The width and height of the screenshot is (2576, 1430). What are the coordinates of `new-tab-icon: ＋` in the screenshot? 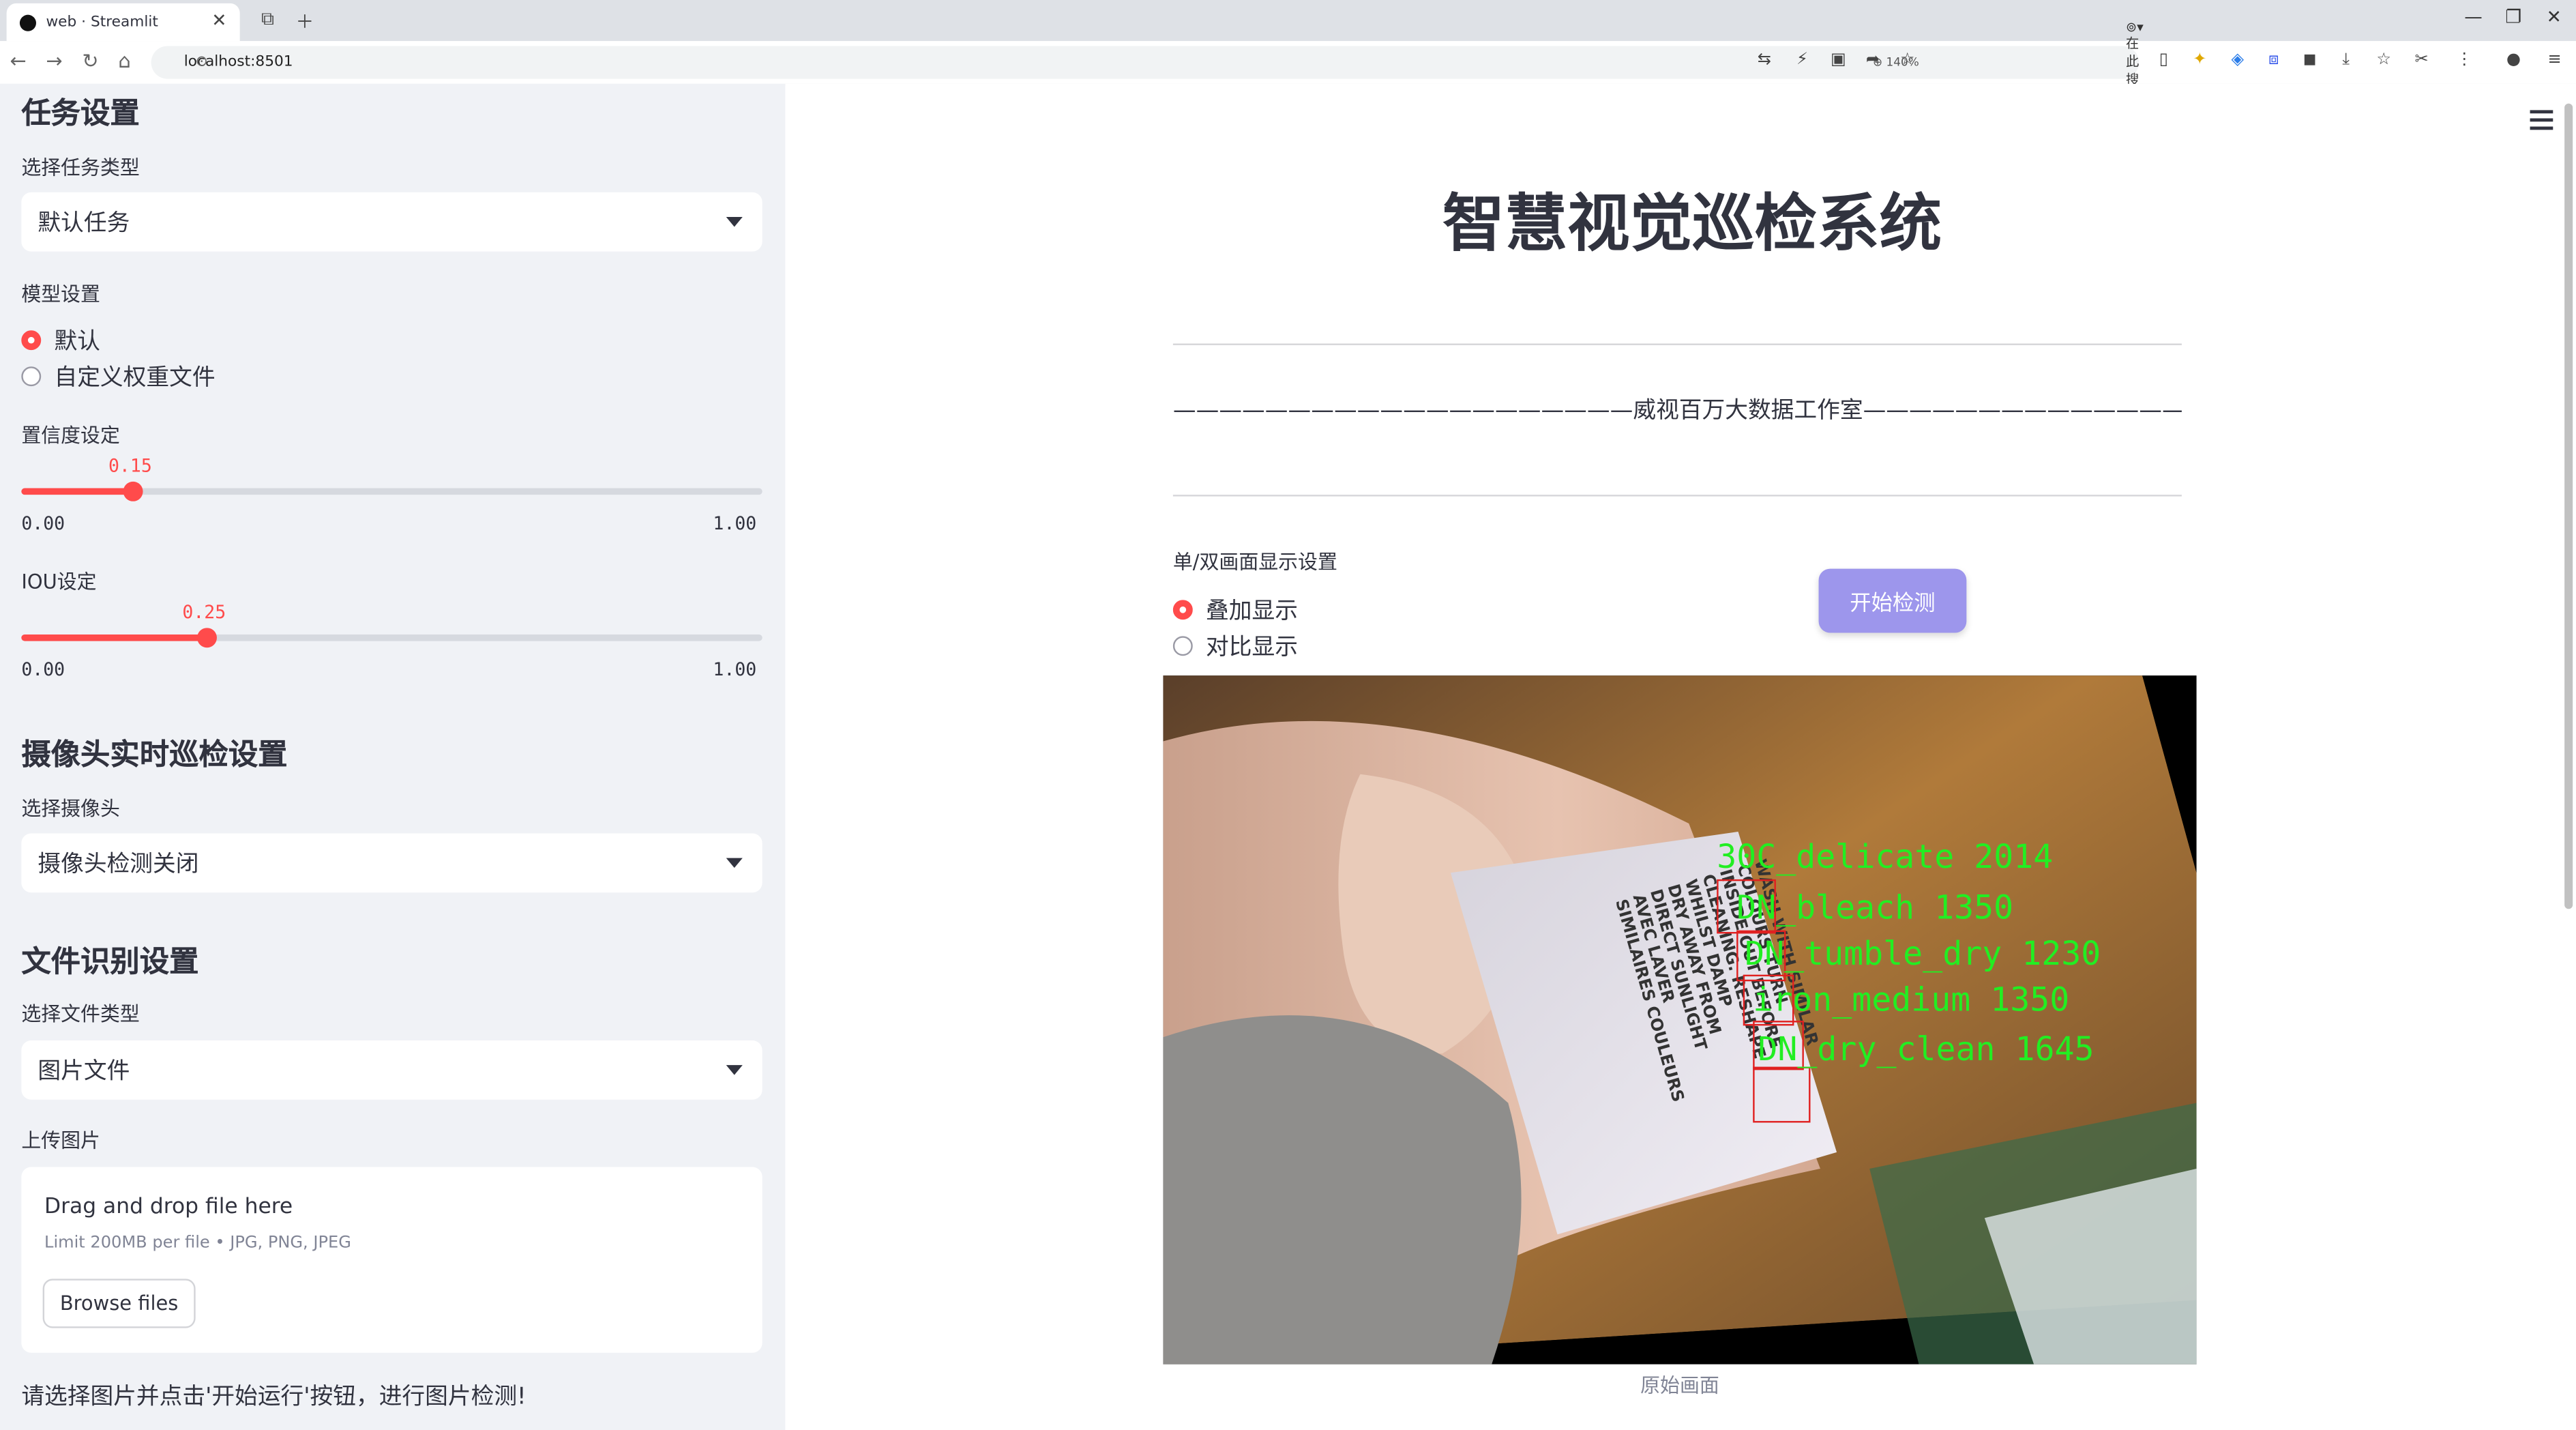 It's located at (305, 21).